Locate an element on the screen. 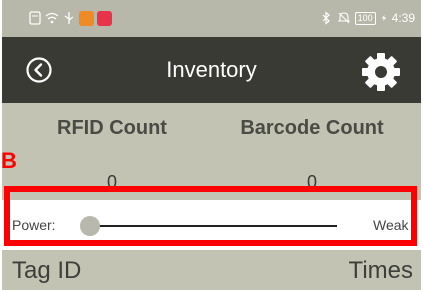 The height and width of the screenshot is (290, 423). notification-icon is located at coordinates (35, 18).